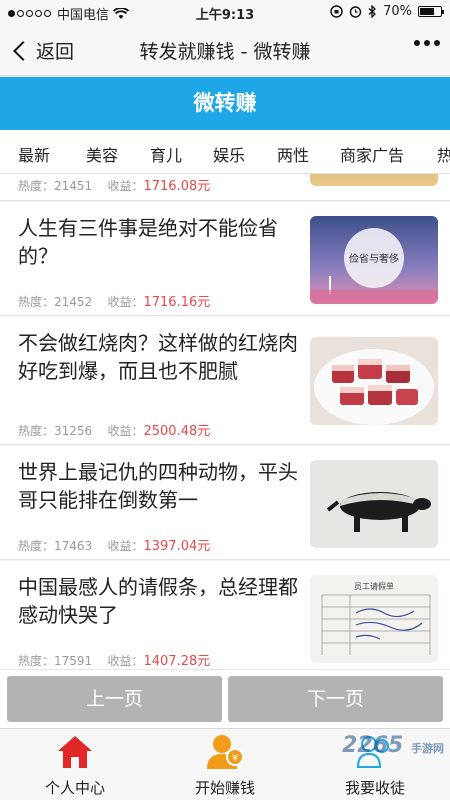  What do you see at coordinates (225, 12) in the screenshot?
I see `status-bar: 中国电信 上午9:13 70%` at bounding box center [225, 12].